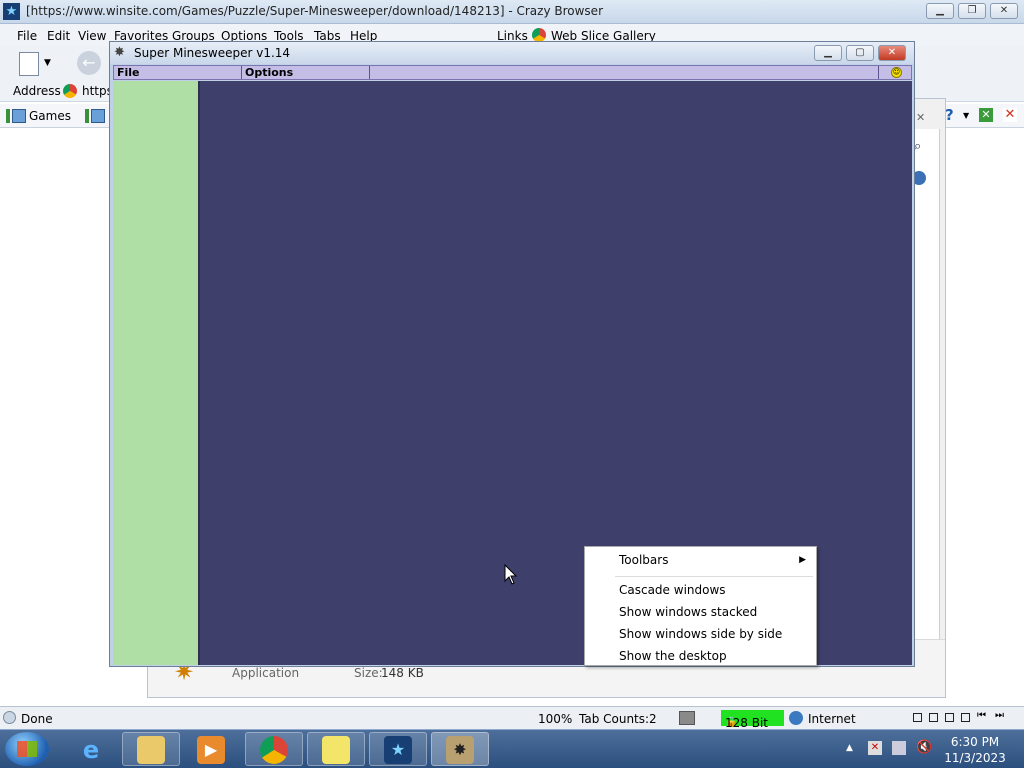 This screenshot has width=1024, height=768. I want to click on media-player-icon: ▶, so click(211, 750).